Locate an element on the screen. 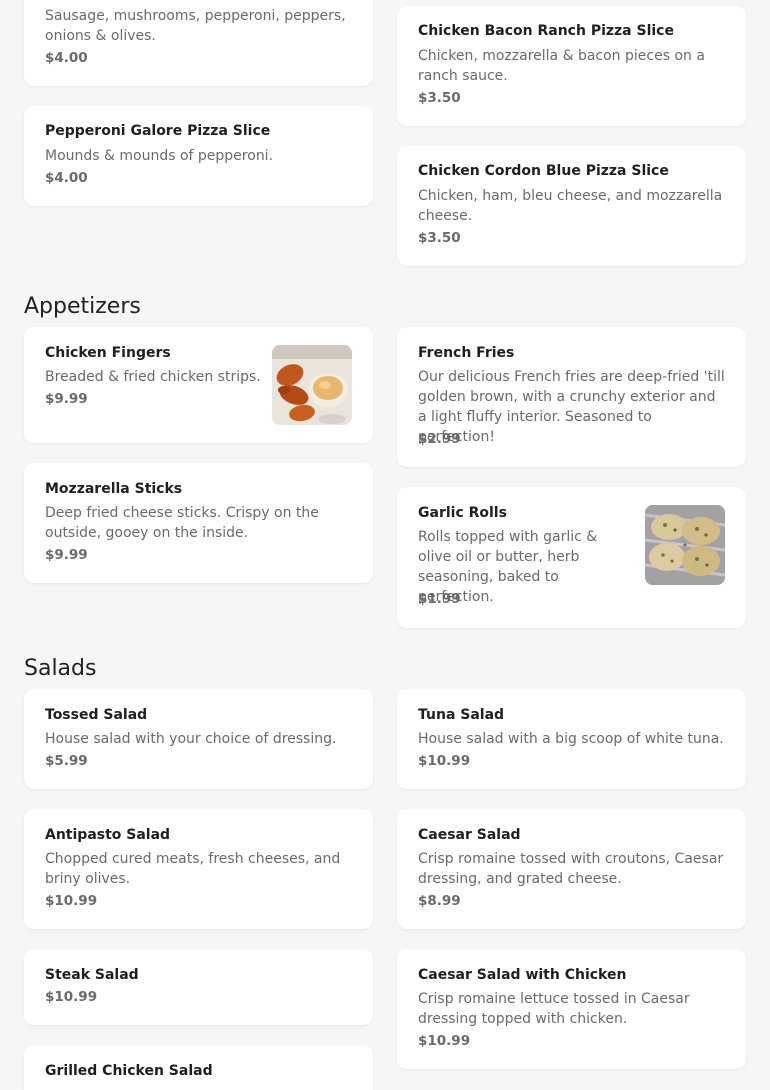 The height and width of the screenshot is (1090, 770). item-name: Chicken Bacon Ranch Pizza Slice is located at coordinates (546, 31).